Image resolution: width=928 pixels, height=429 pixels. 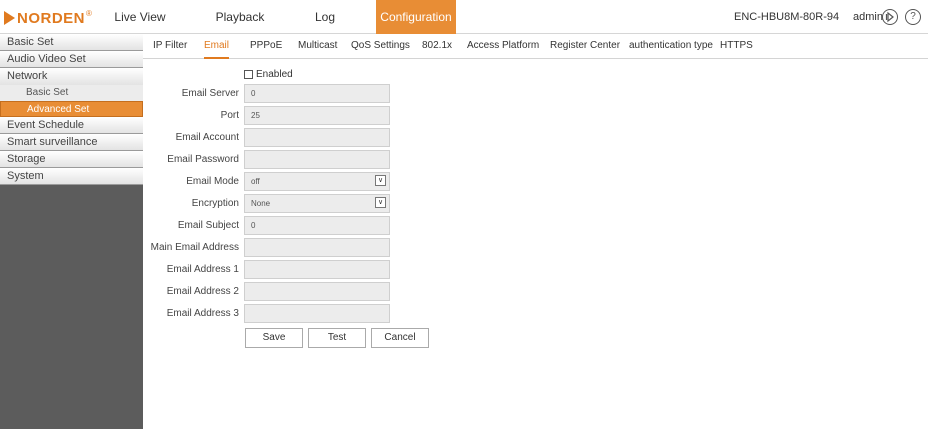 What do you see at coordinates (71, 125) in the screenshot?
I see `sidebar-item-event-schedule: Event Schedule` at bounding box center [71, 125].